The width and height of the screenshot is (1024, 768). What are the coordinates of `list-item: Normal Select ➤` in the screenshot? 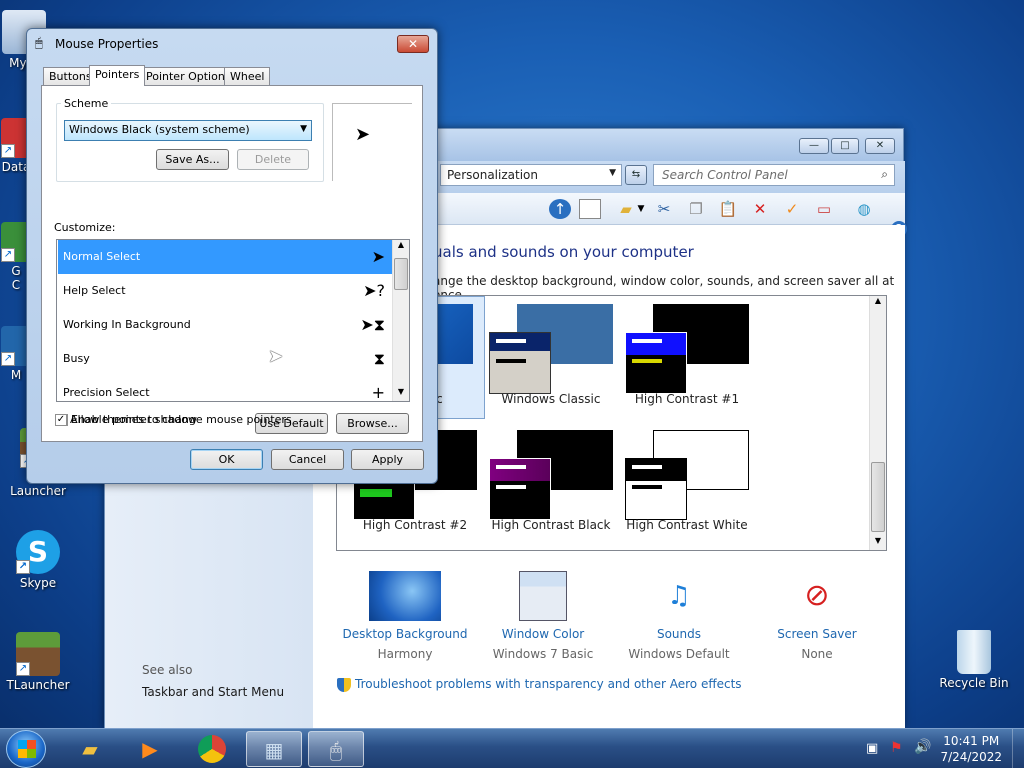 It's located at (225, 257).